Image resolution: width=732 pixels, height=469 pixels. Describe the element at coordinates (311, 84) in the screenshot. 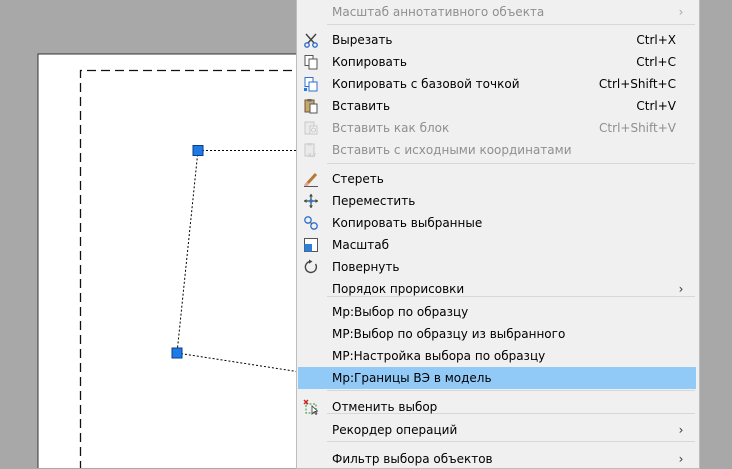

I see `copy-base-point-icon` at that location.